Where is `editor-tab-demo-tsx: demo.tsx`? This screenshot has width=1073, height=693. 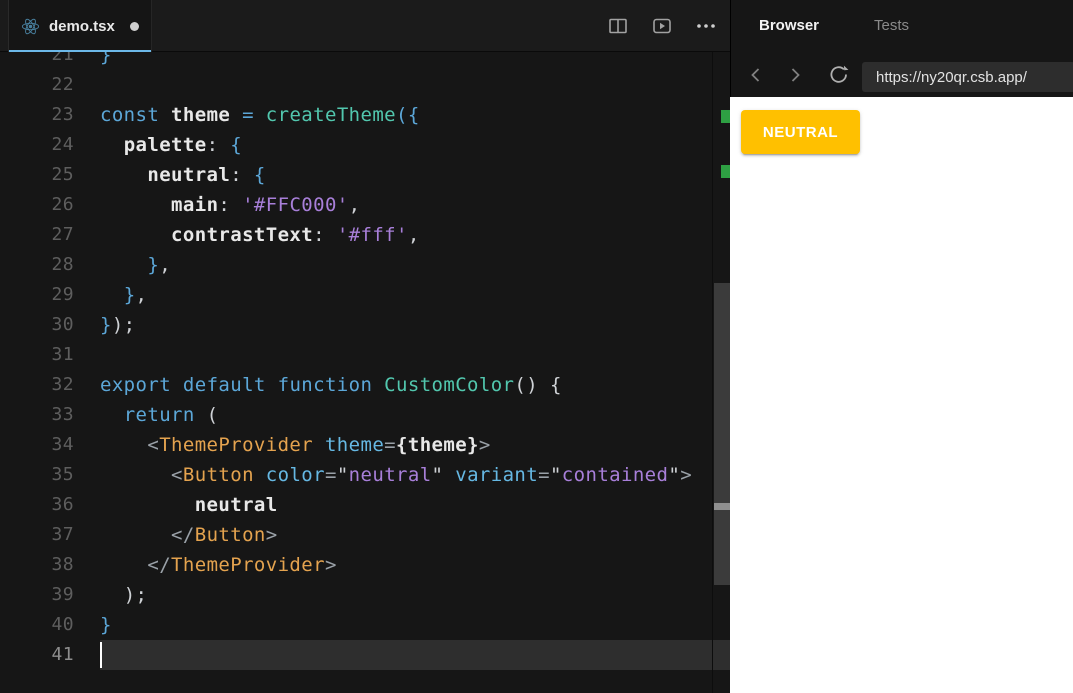 editor-tab-demo-tsx: demo.tsx is located at coordinates (80, 26).